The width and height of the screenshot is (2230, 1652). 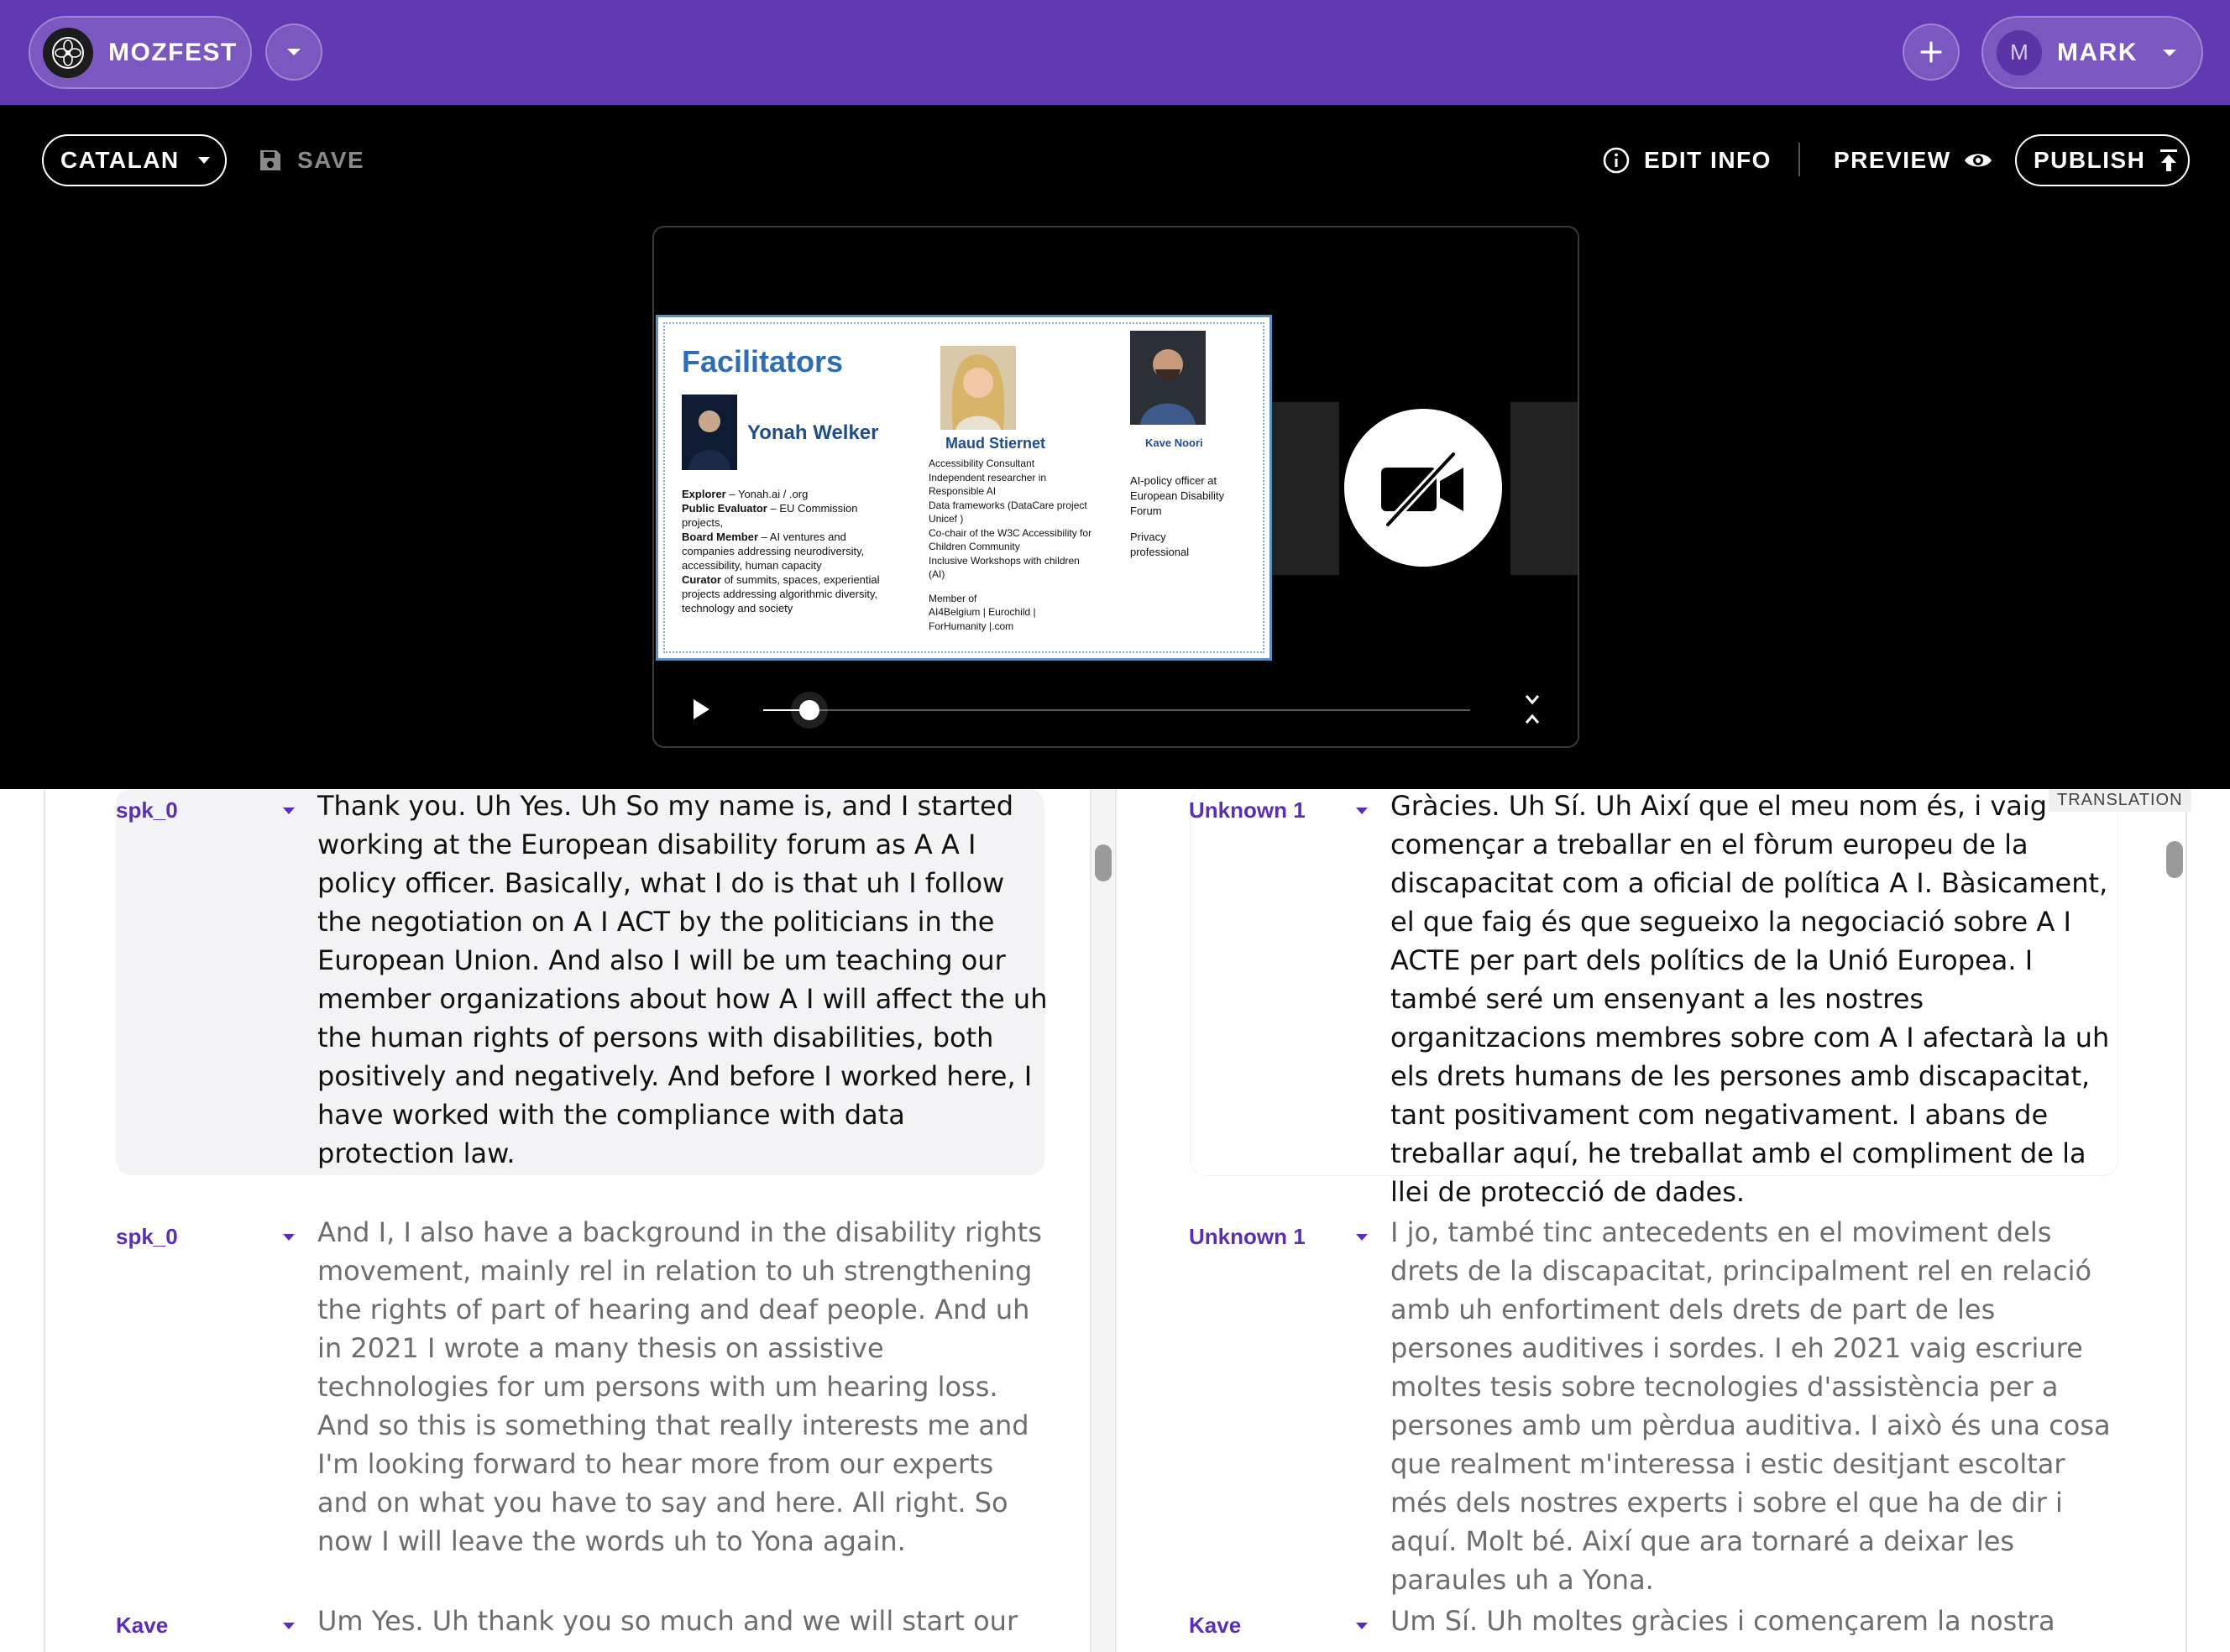 What do you see at coordinates (1616, 160) in the screenshot?
I see `info-icon` at bounding box center [1616, 160].